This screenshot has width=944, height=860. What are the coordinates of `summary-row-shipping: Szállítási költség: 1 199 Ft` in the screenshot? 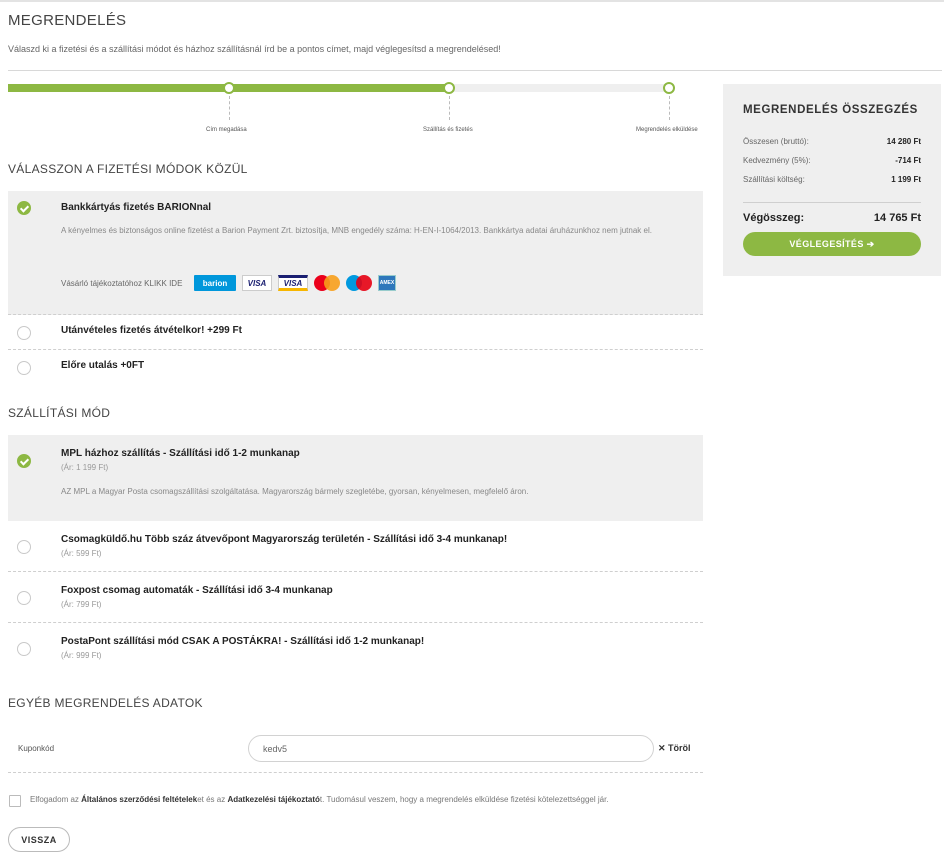 It's located at (832, 179).